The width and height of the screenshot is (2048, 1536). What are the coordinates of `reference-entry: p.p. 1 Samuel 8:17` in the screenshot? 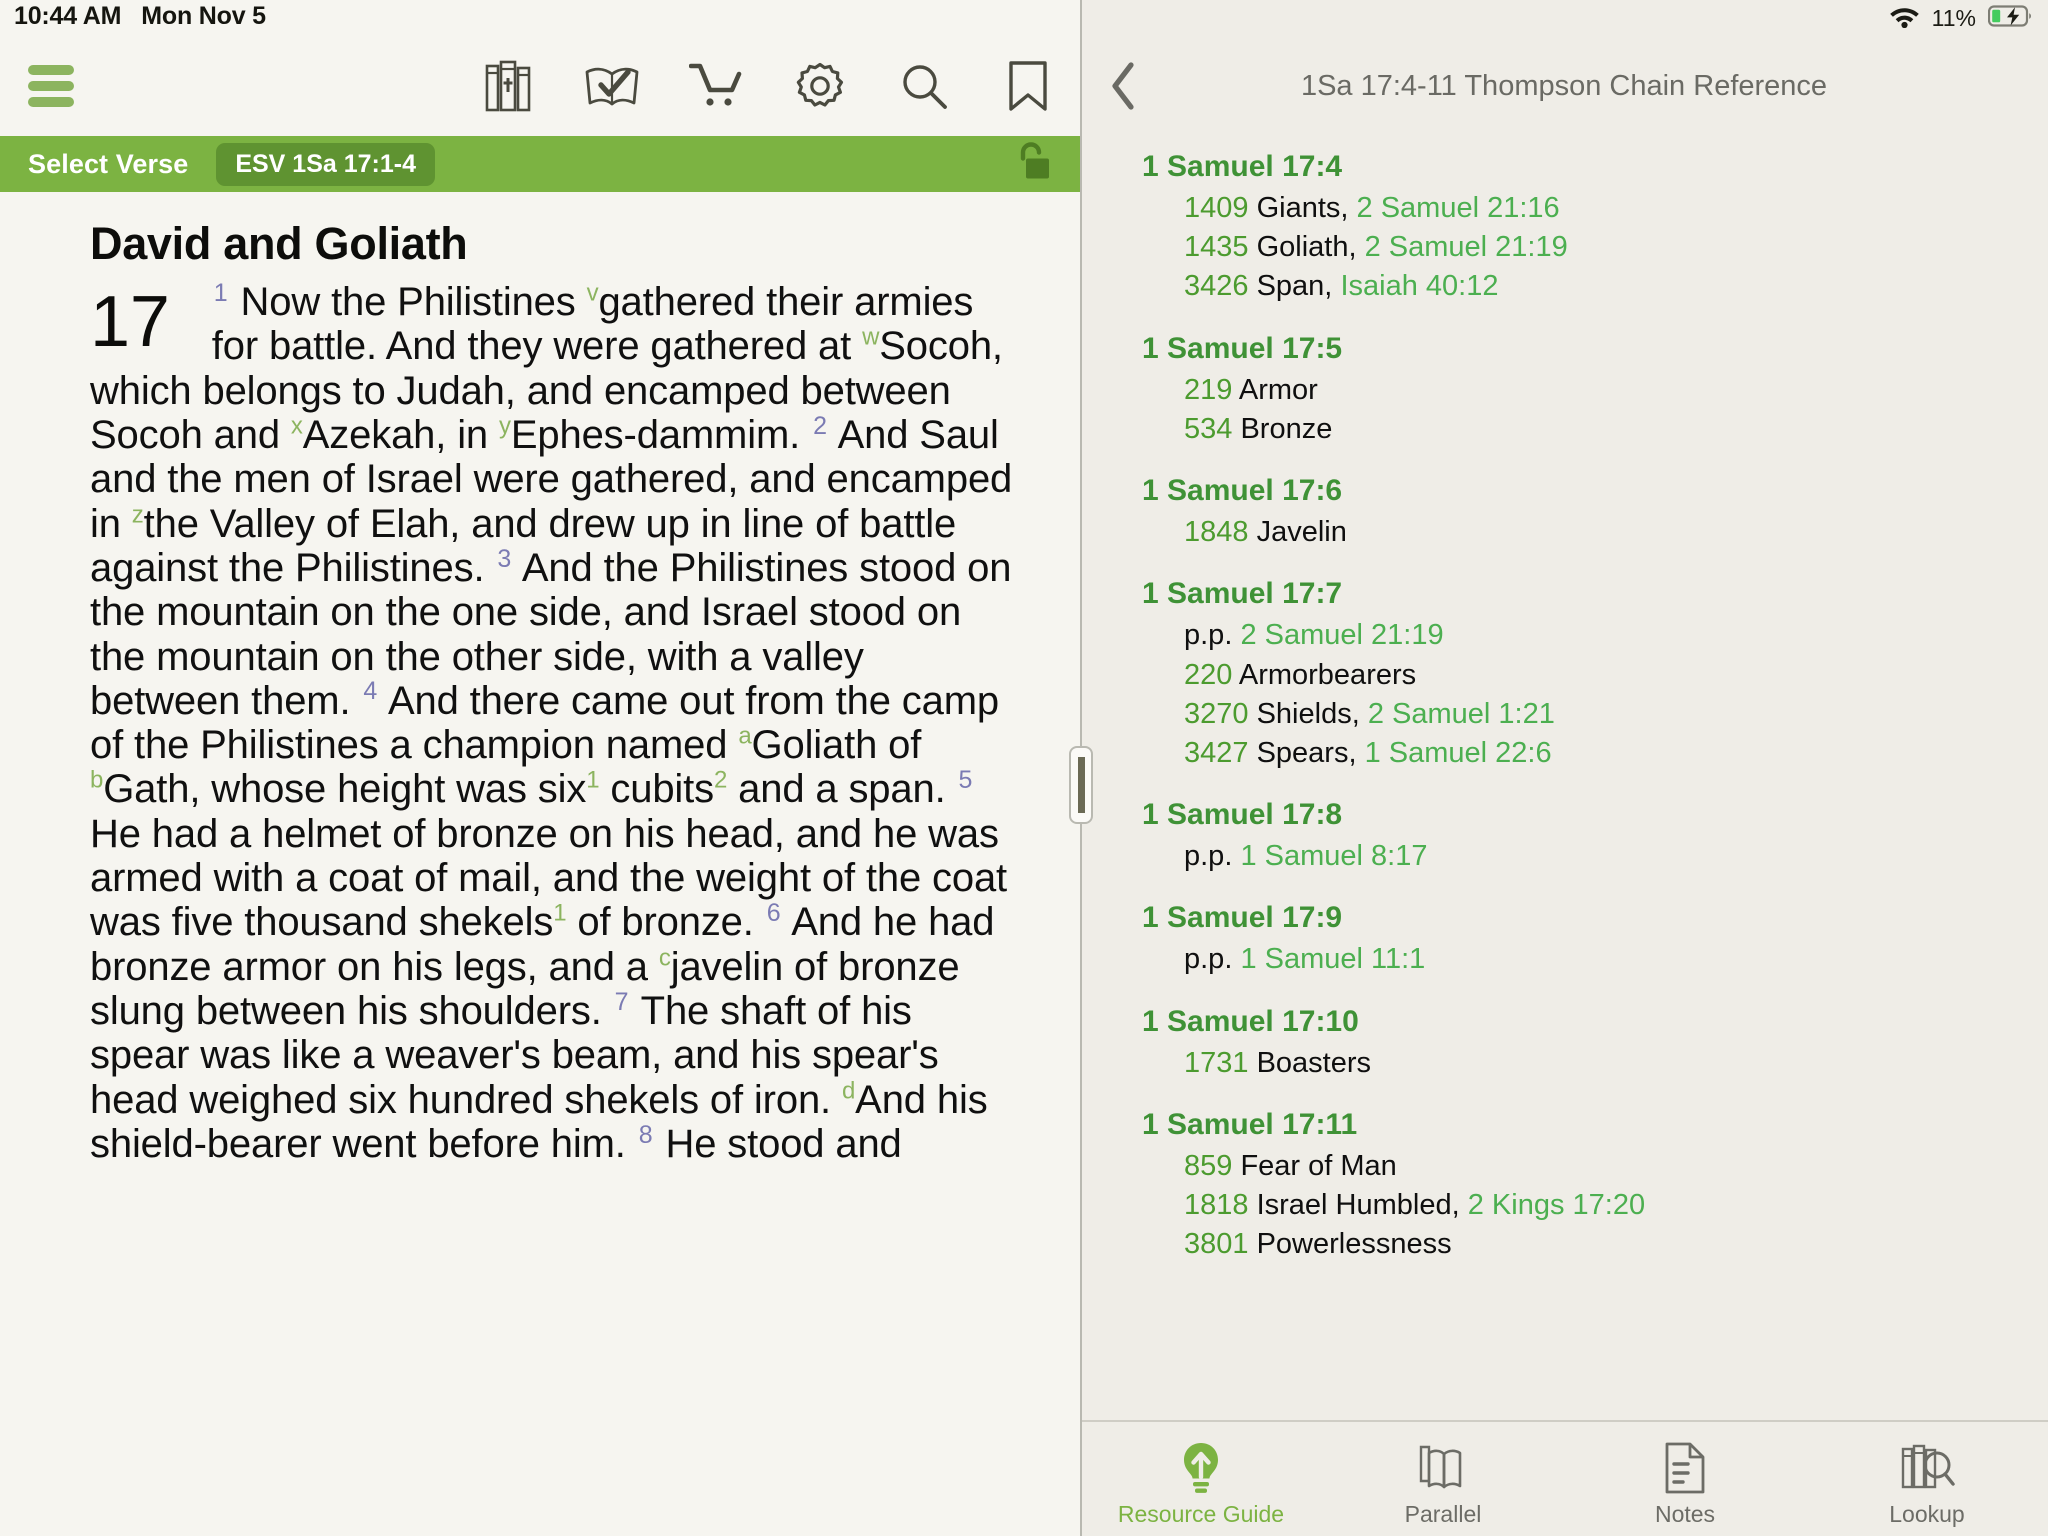 It's located at (1580, 856).